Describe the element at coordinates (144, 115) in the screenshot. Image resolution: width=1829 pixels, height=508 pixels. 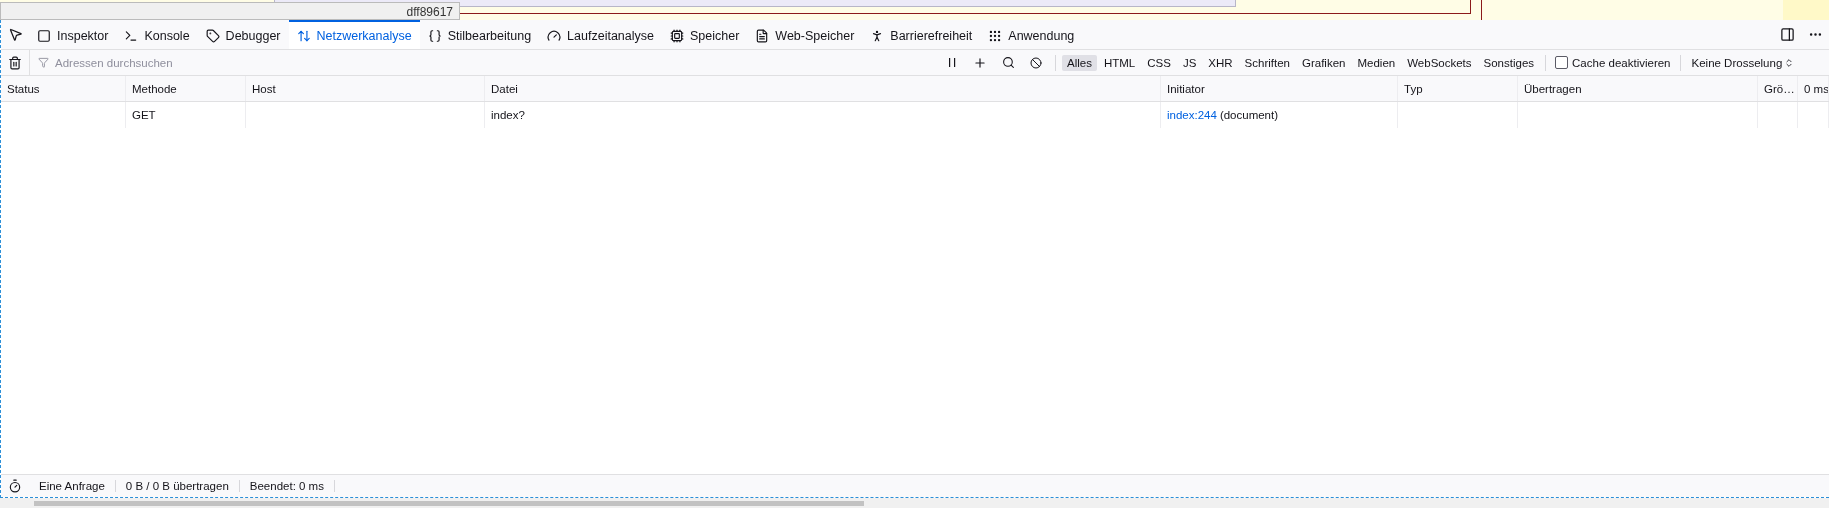
I see `table-cell: GET` at that location.